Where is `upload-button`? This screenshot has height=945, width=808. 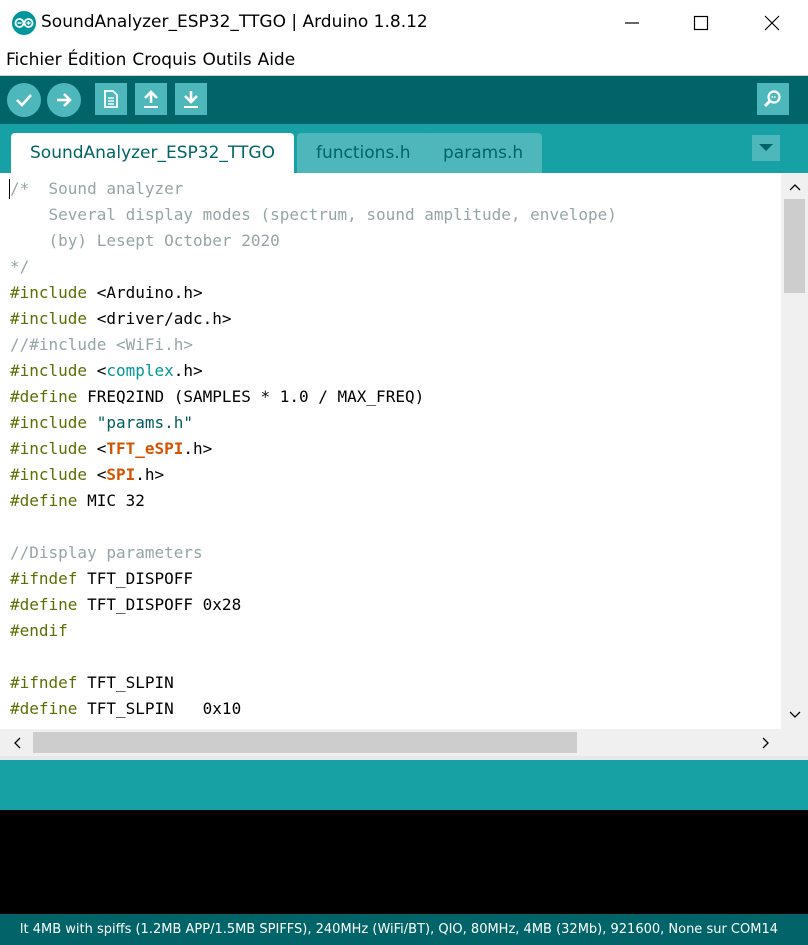
upload-button is located at coordinates (64, 100).